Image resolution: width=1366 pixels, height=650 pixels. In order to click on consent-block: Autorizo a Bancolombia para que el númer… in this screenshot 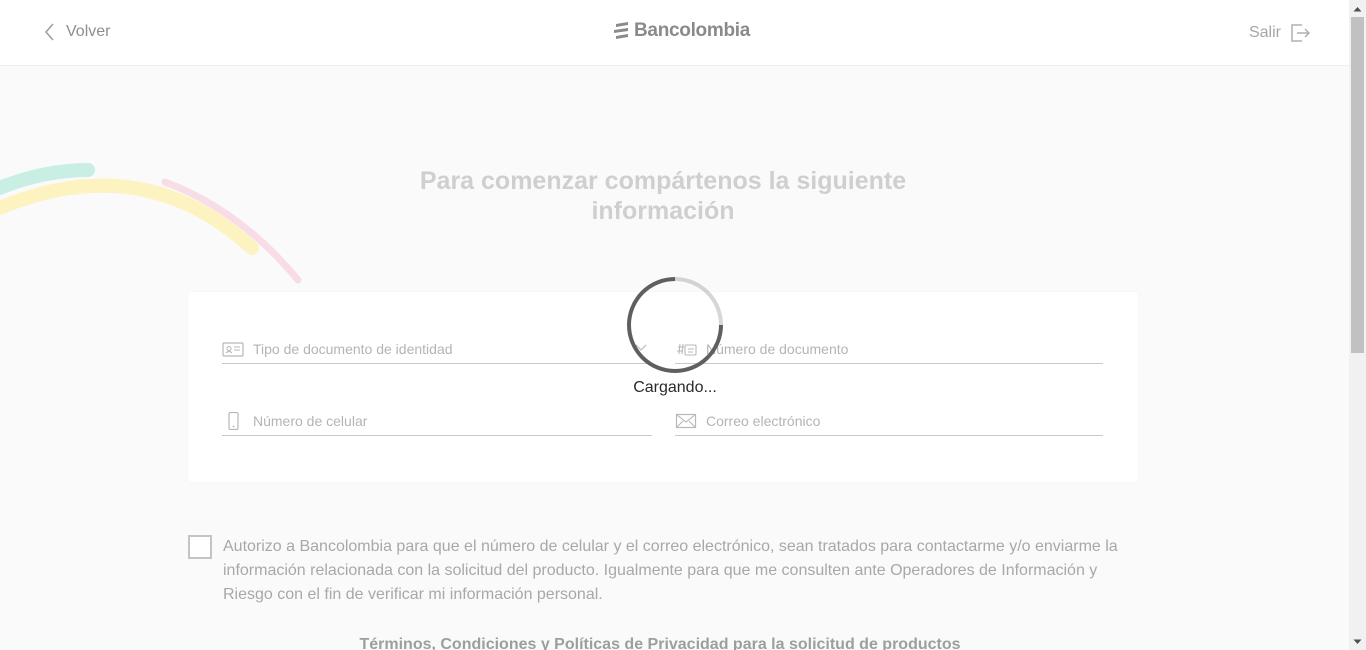, I will do `click(663, 571)`.